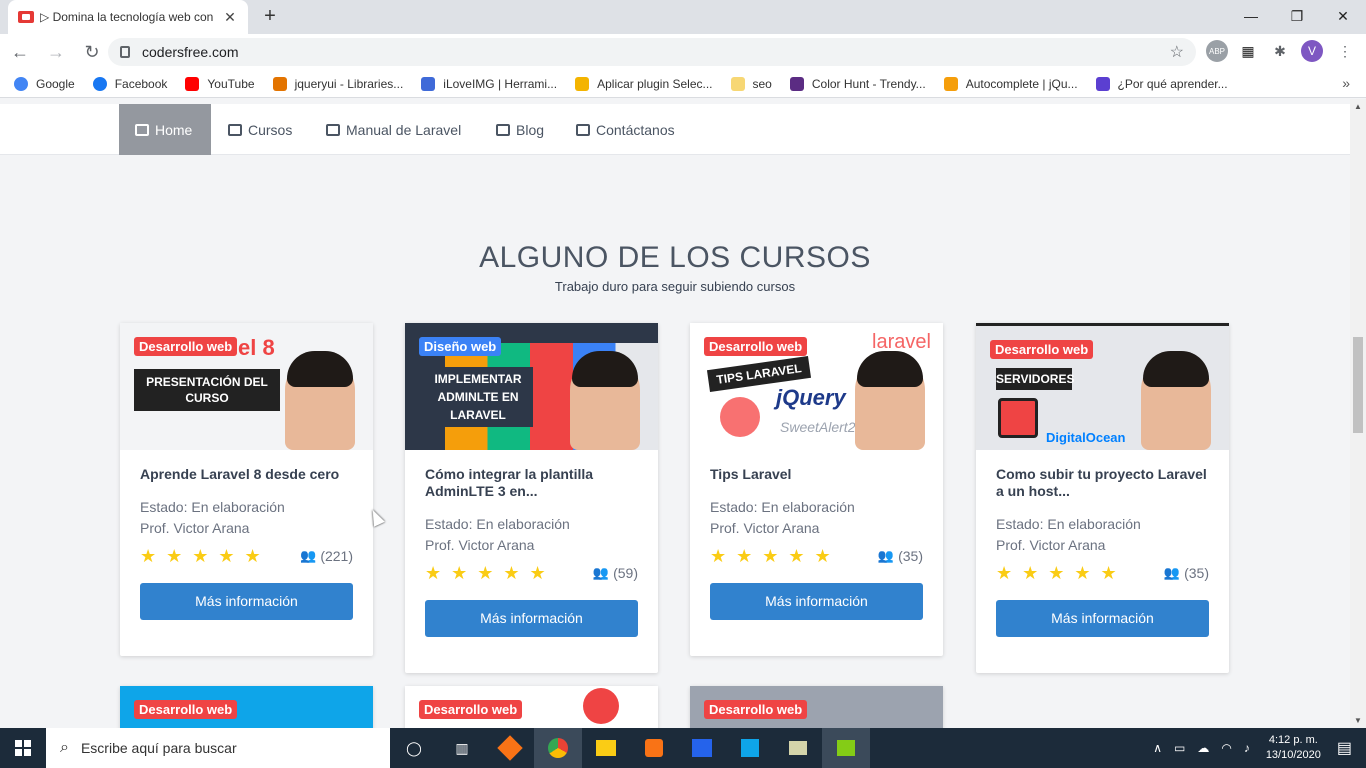 This screenshot has height=768, width=1366. Describe the element at coordinates (1179, 748) in the screenshot. I see `battery-icon: ▭` at that location.